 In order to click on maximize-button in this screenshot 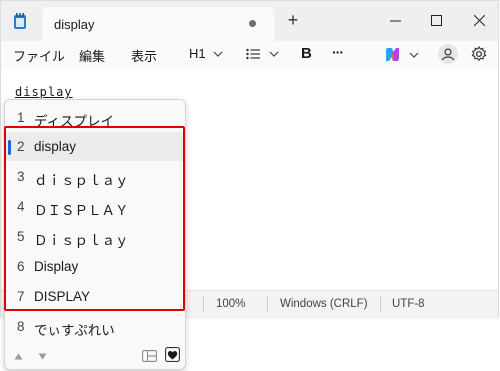, I will do `click(436, 20)`.